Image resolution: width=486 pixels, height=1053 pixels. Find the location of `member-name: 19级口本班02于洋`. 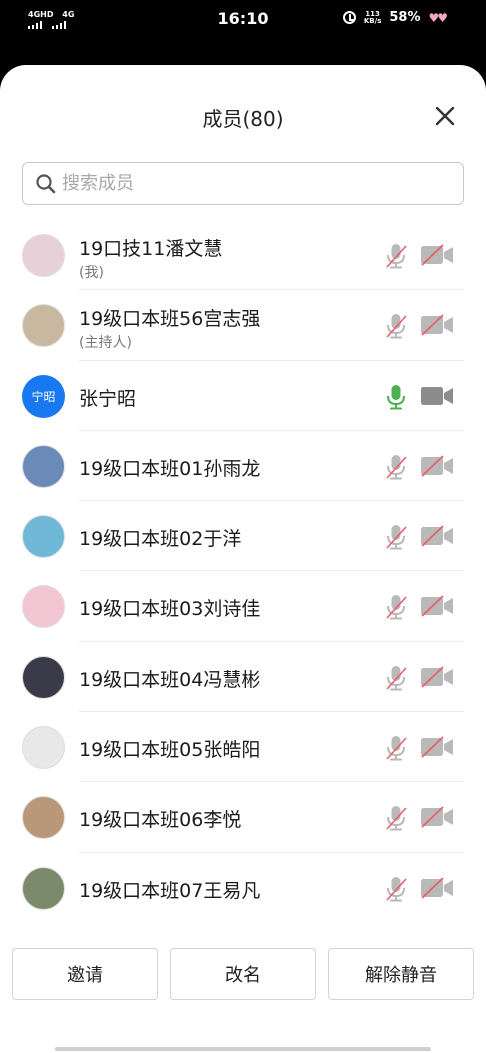

member-name: 19级口本班02于洋 is located at coordinates (160, 539).